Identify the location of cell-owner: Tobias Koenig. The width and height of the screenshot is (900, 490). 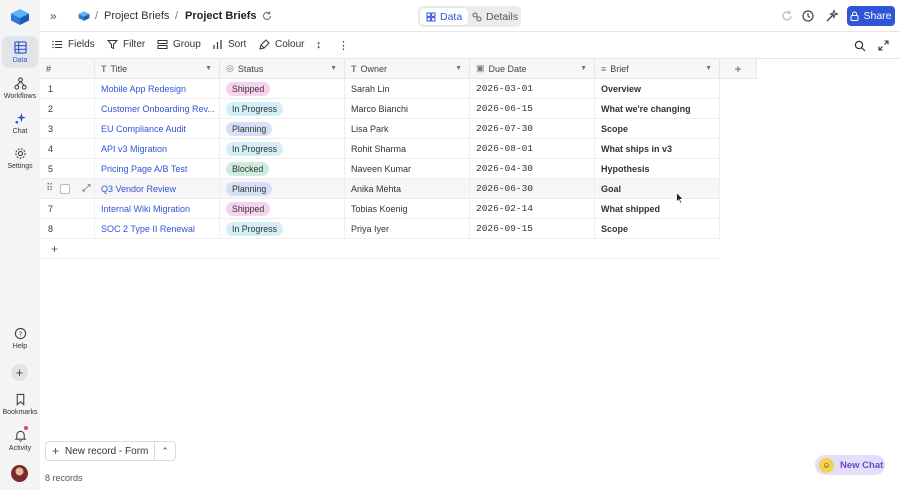
(407, 209).